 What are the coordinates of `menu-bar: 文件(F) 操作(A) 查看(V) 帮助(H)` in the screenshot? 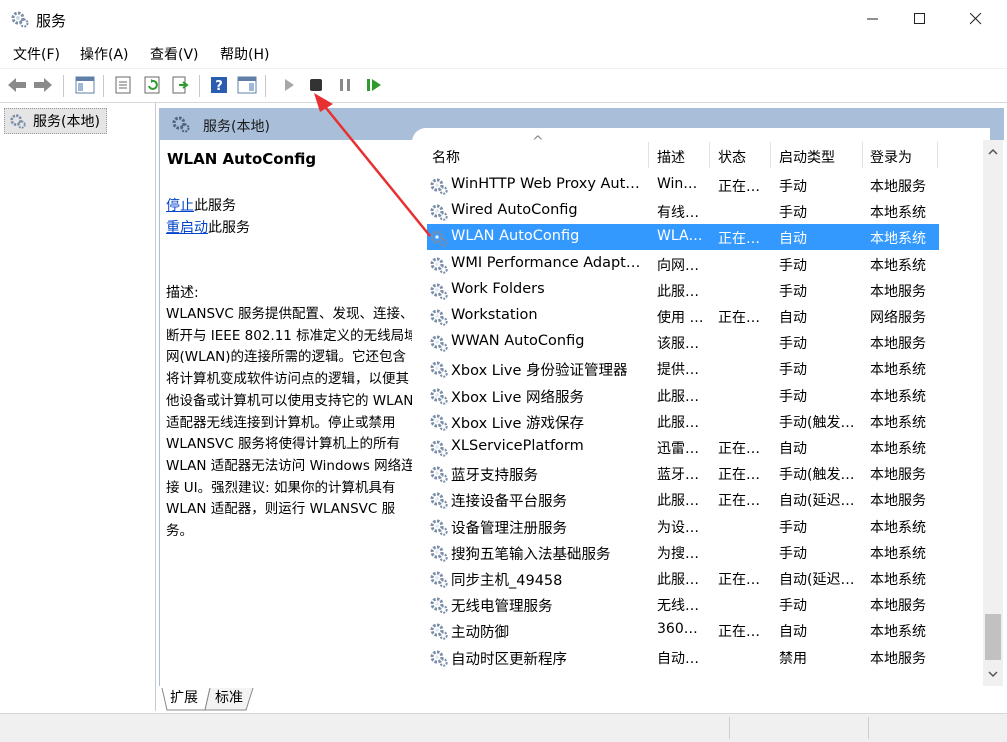 It's located at (503, 53).